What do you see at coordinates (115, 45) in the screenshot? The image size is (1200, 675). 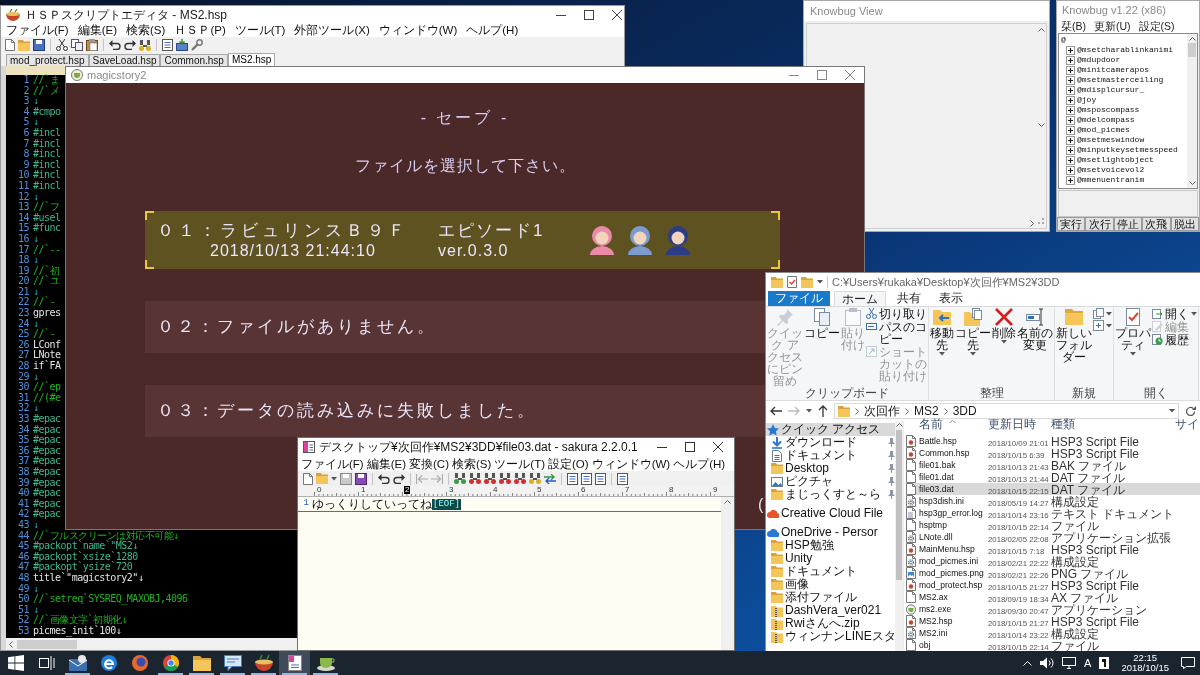 I see `undo-icon` at bounding box center [115, 45].